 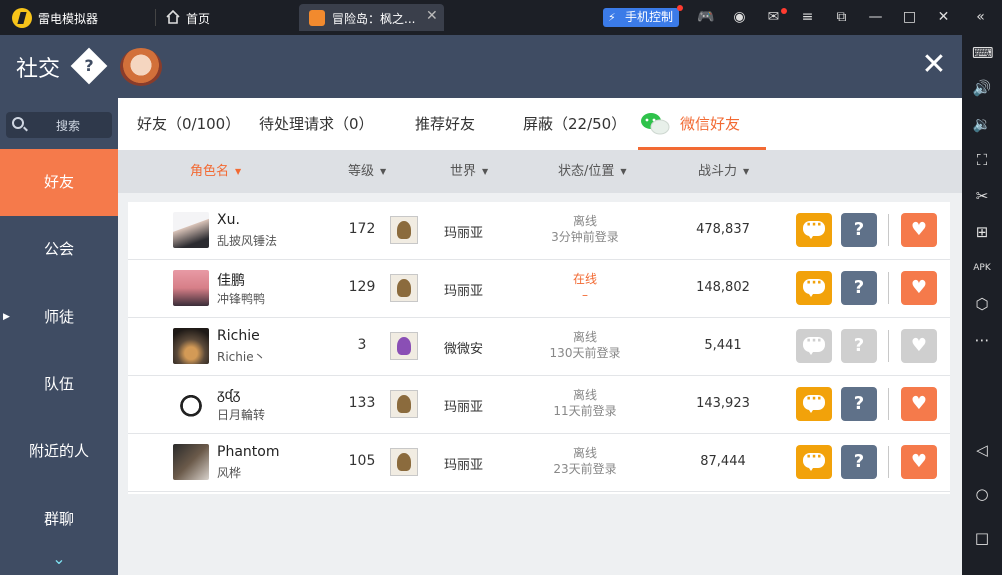 What do you see at coordinates (445, 124) in the screenshot?
I see `tab-recommended: 推荐好友` at bounding box center [445, 124].